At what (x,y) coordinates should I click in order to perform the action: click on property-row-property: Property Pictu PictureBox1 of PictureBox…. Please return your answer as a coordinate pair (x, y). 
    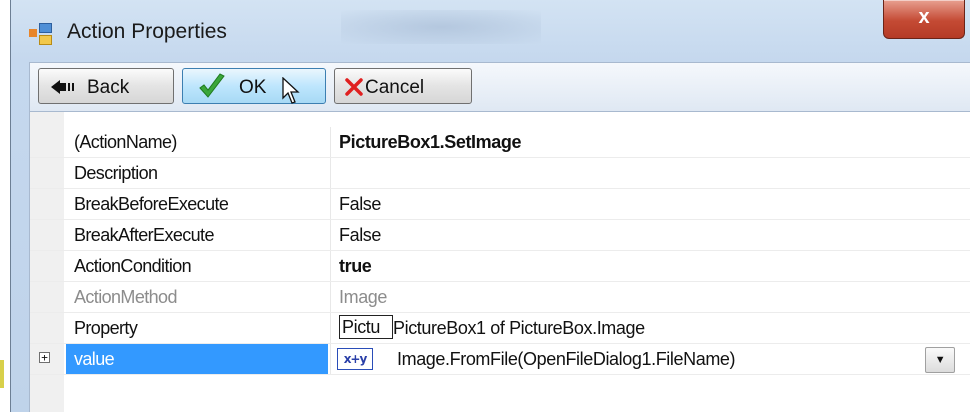
    Looking at the image, I should click on (500, 328).